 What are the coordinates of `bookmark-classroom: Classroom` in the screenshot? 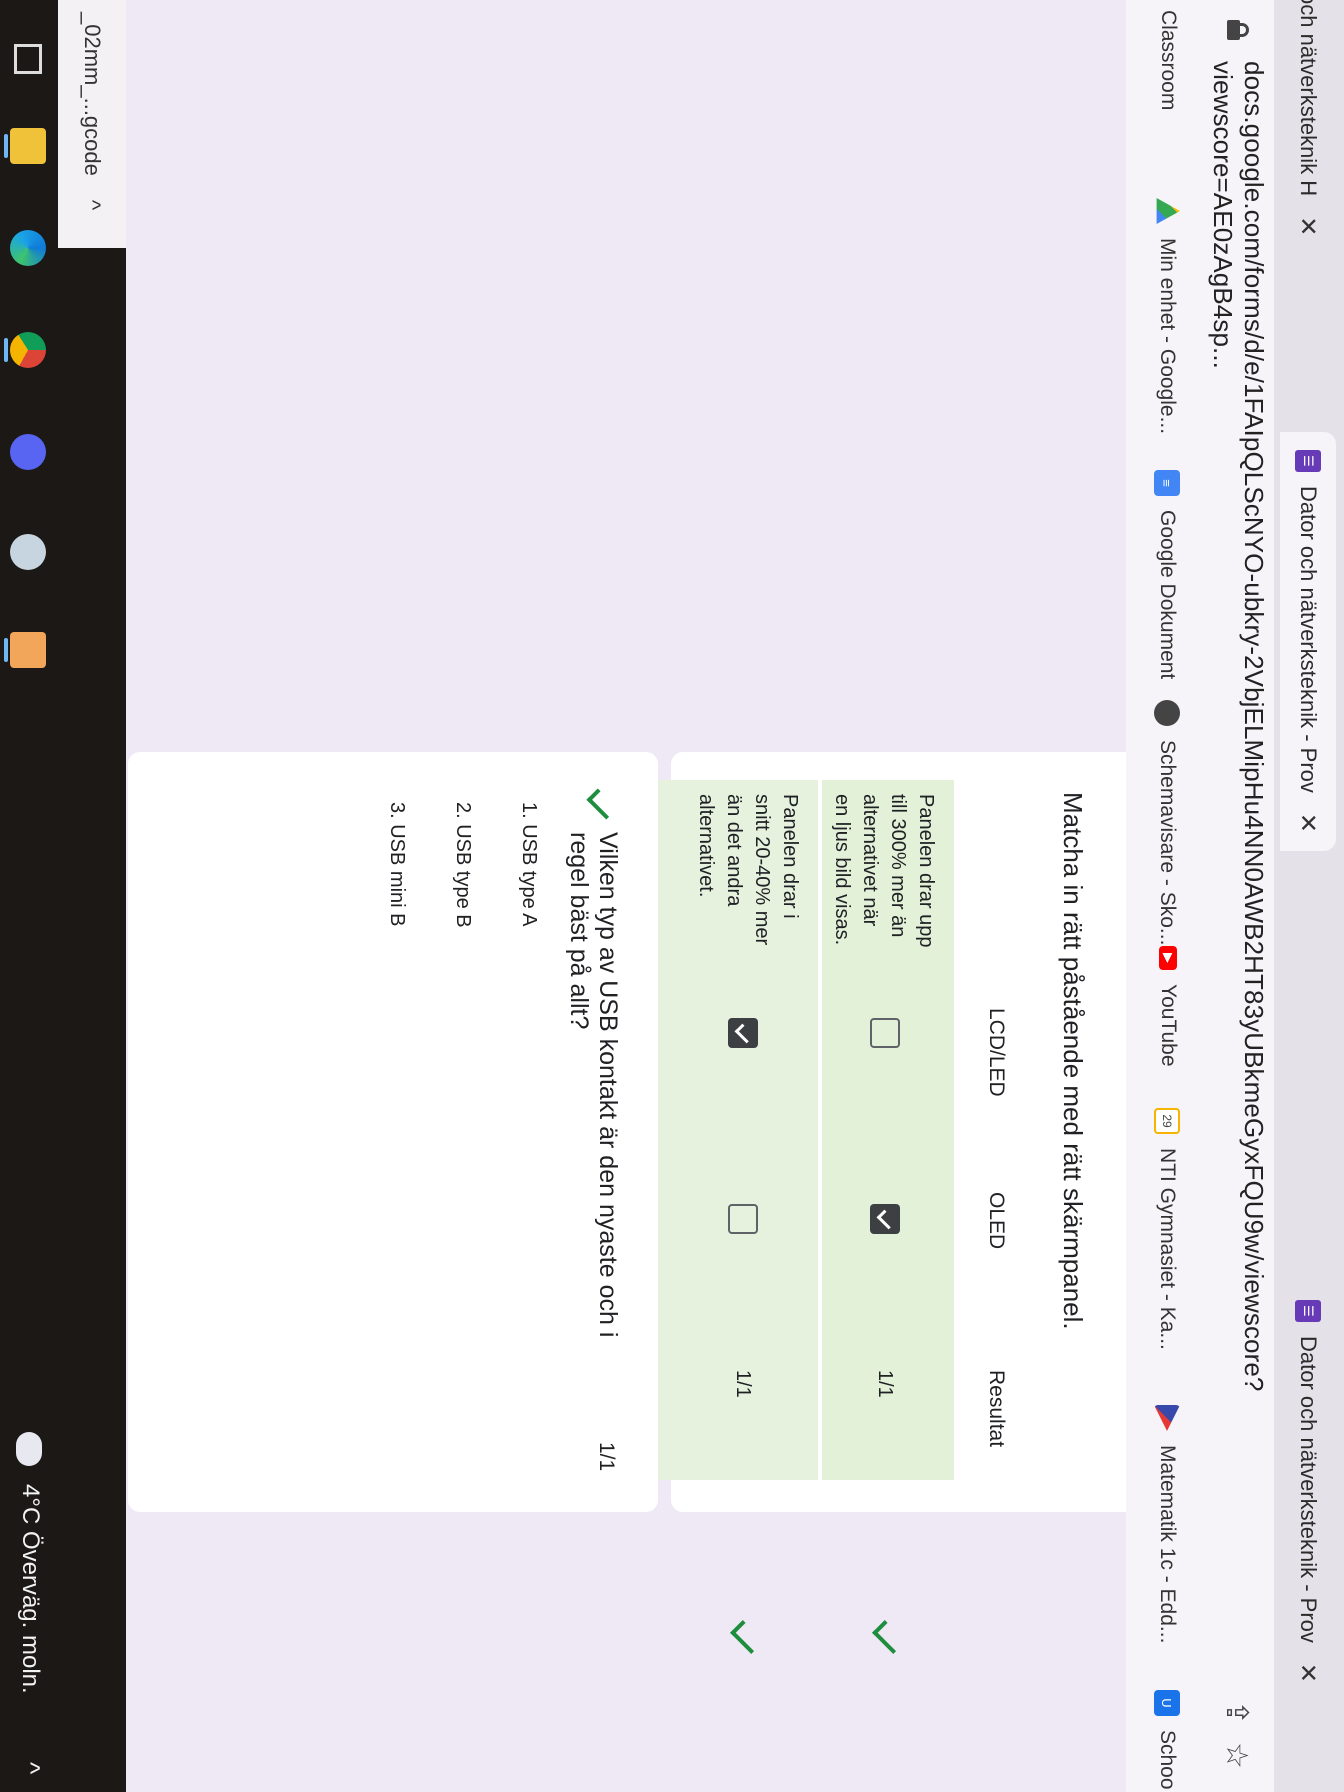 It's located at (1168, 60).